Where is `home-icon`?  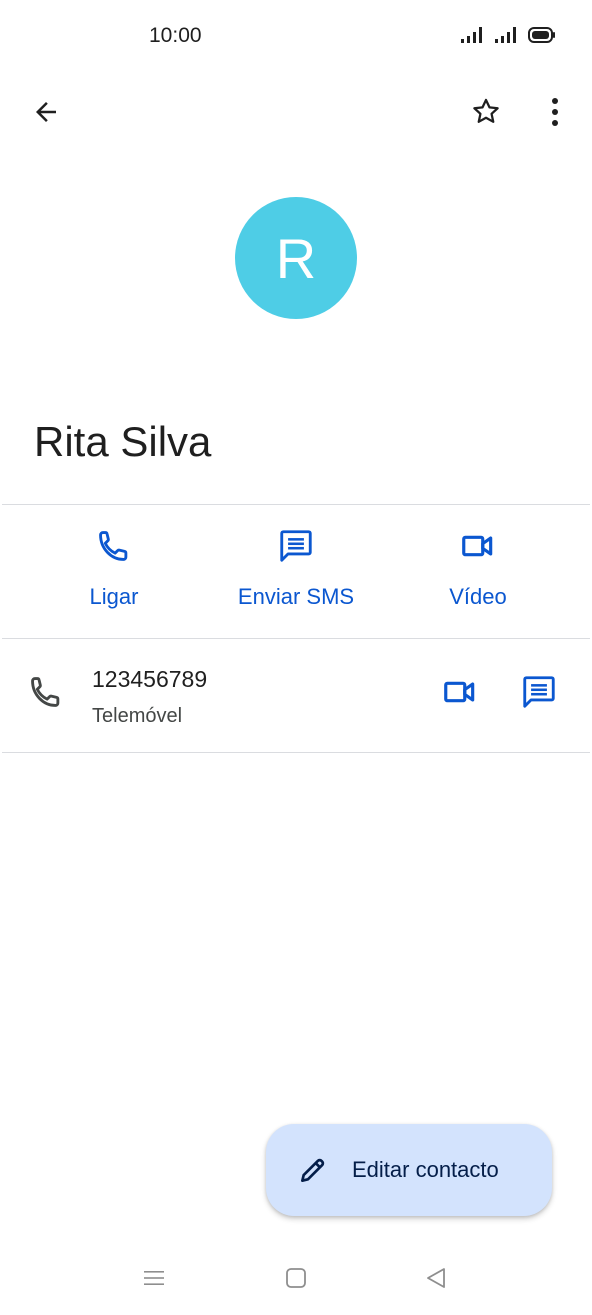
home-icon is located at coordinates (296, 1280).